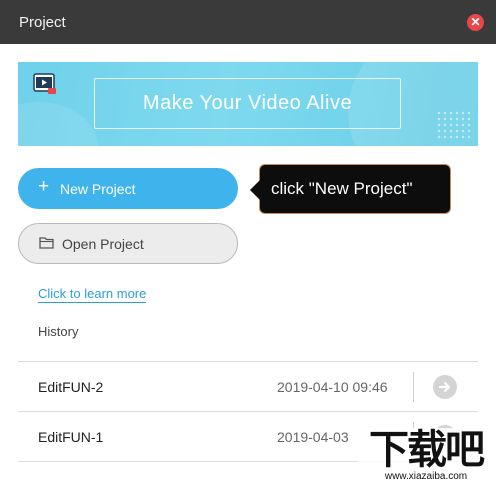 This screenshot has height=485, width=496. What do you see at coordinates (58, 331) in the screenshot?
I see `history-heading: History` at bounding box center [58, 331].